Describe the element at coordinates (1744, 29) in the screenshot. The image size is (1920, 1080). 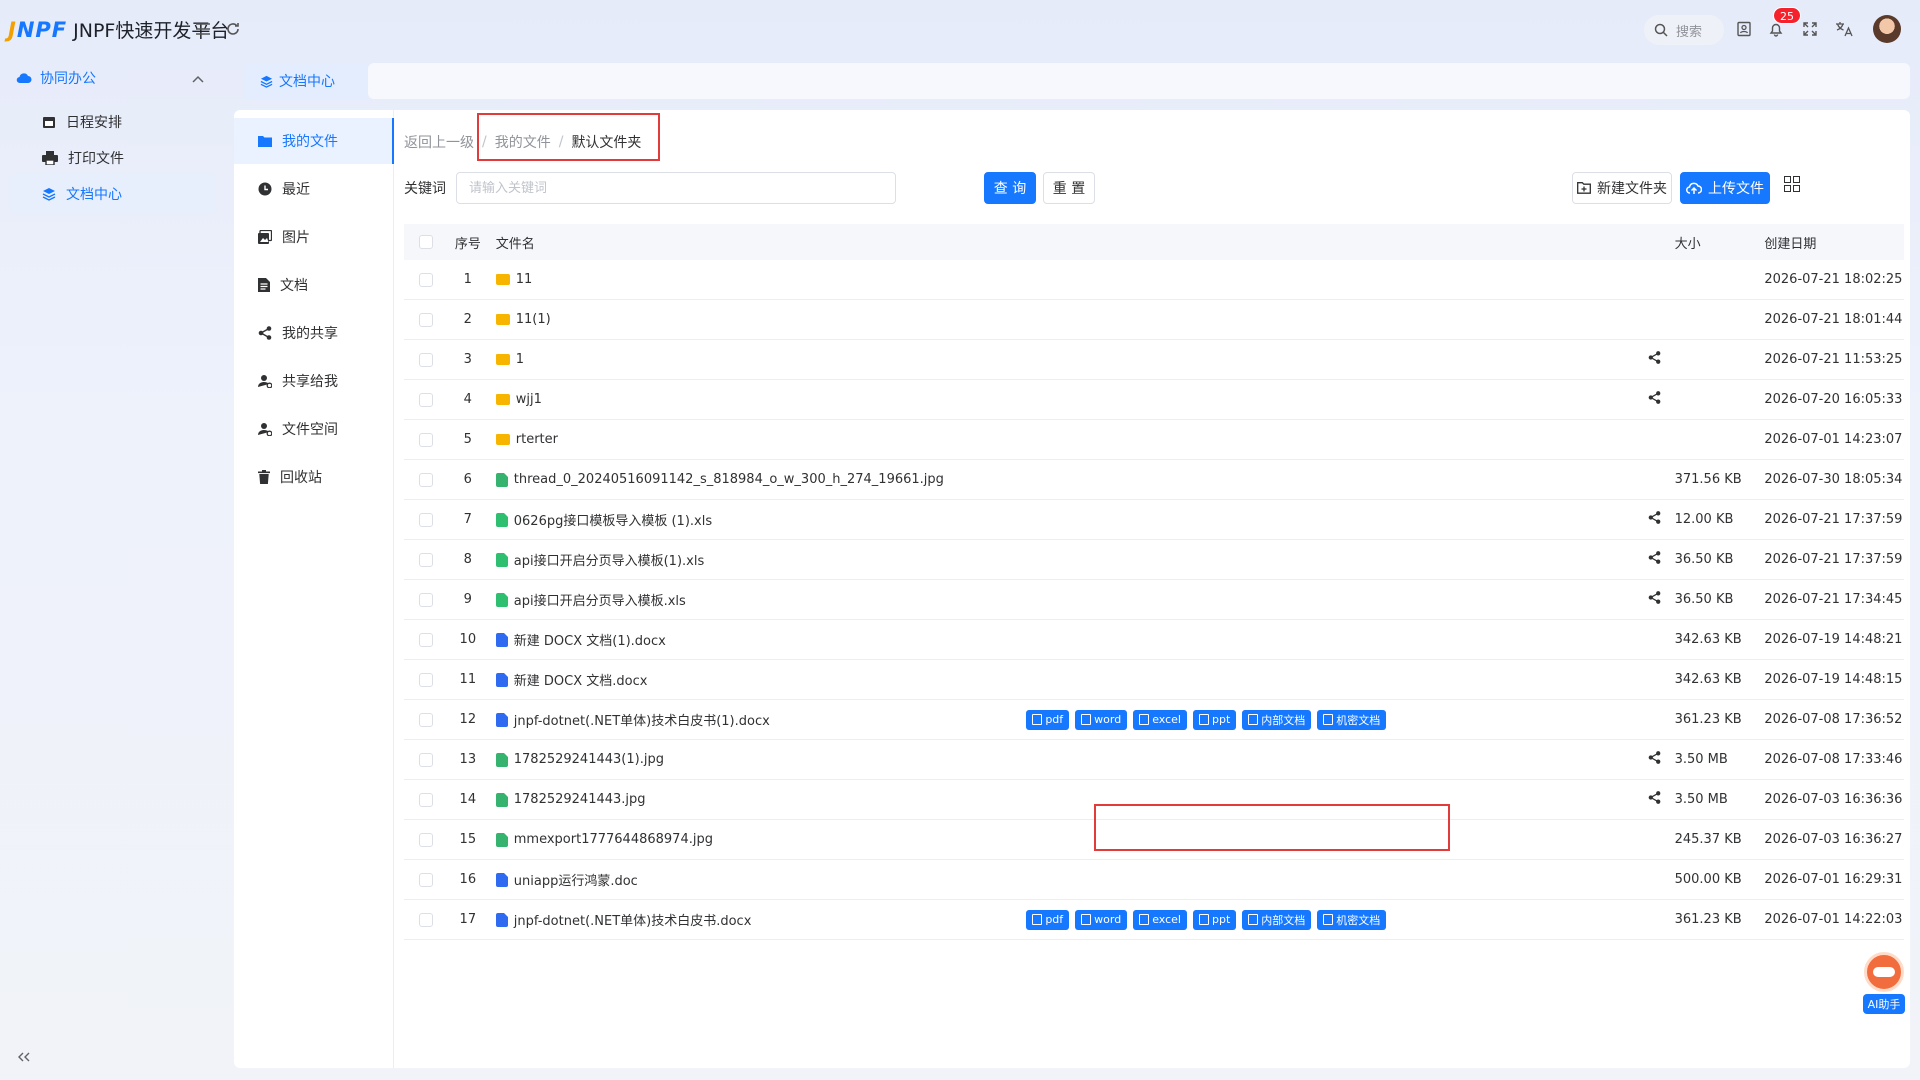
I see `contact-book-icon` at that location.